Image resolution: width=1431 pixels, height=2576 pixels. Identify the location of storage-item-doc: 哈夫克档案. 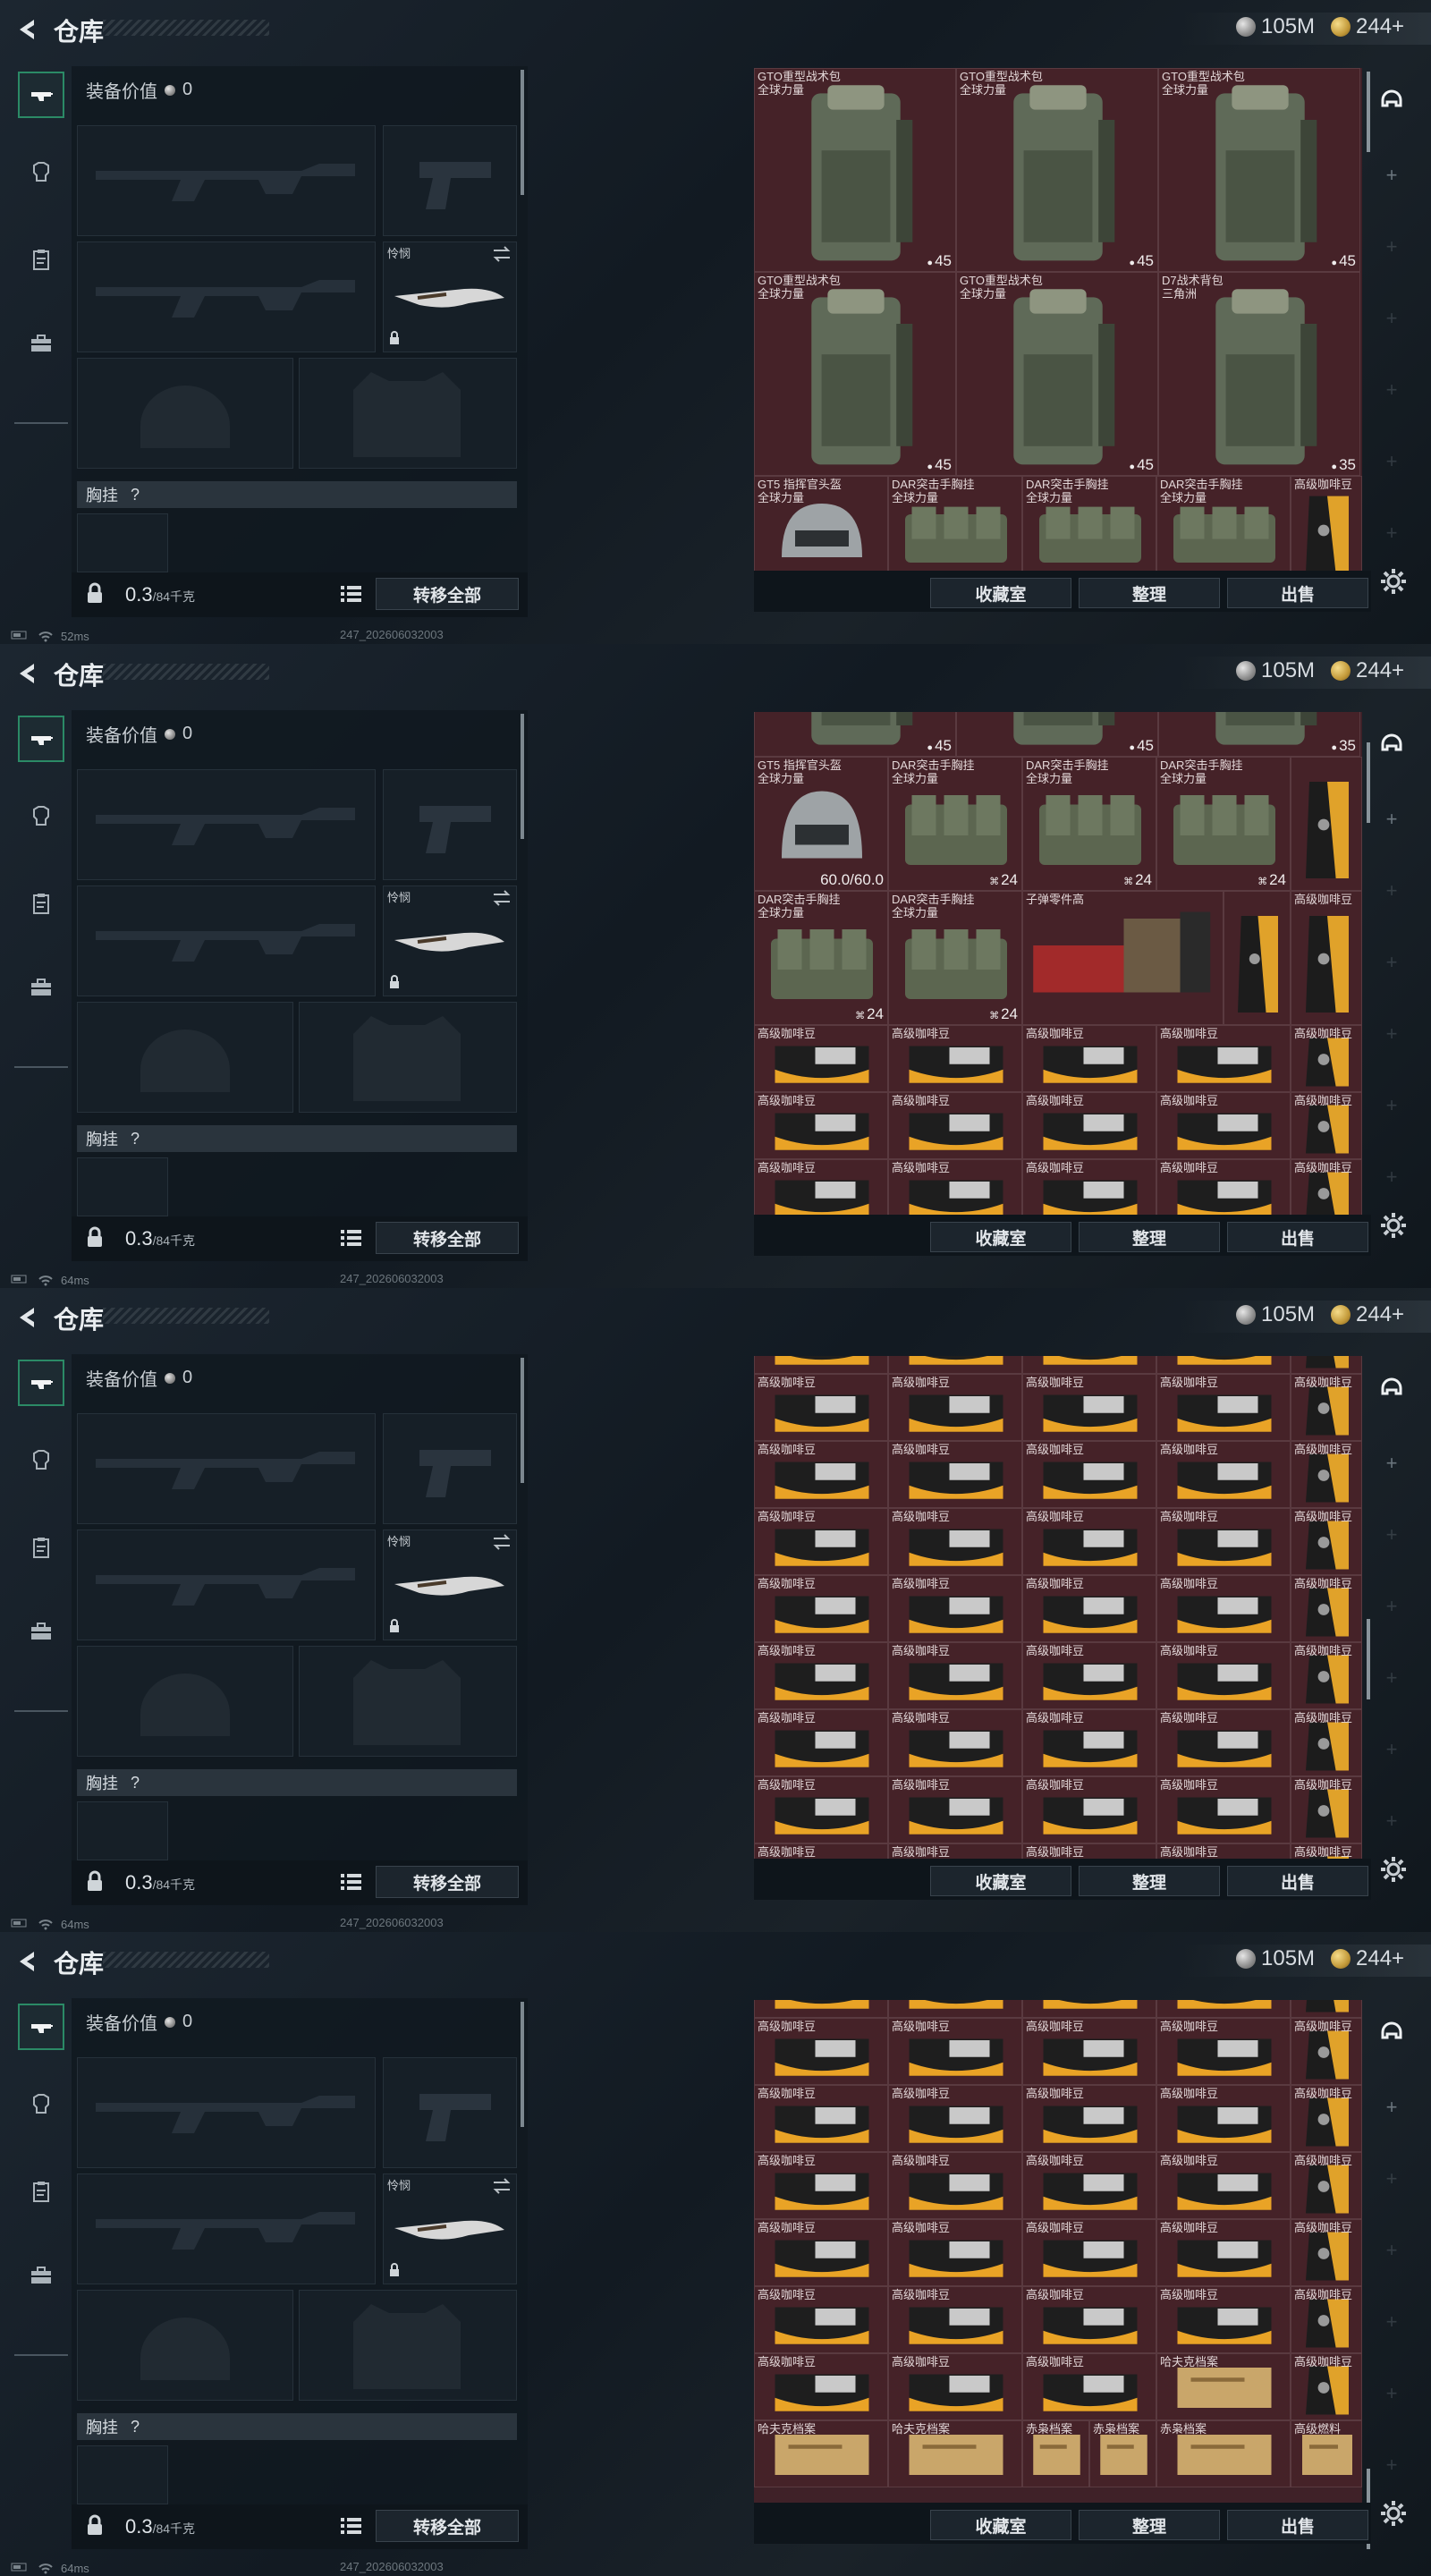
(955, 2453).